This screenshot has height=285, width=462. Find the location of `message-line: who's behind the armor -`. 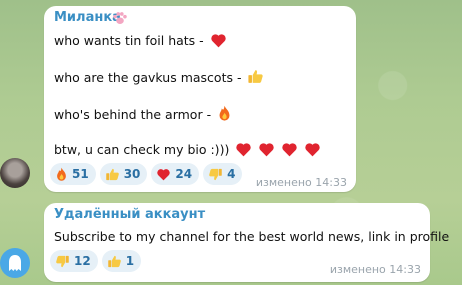

message-line: who's behind the armor - is located at coordinates (143, 113).